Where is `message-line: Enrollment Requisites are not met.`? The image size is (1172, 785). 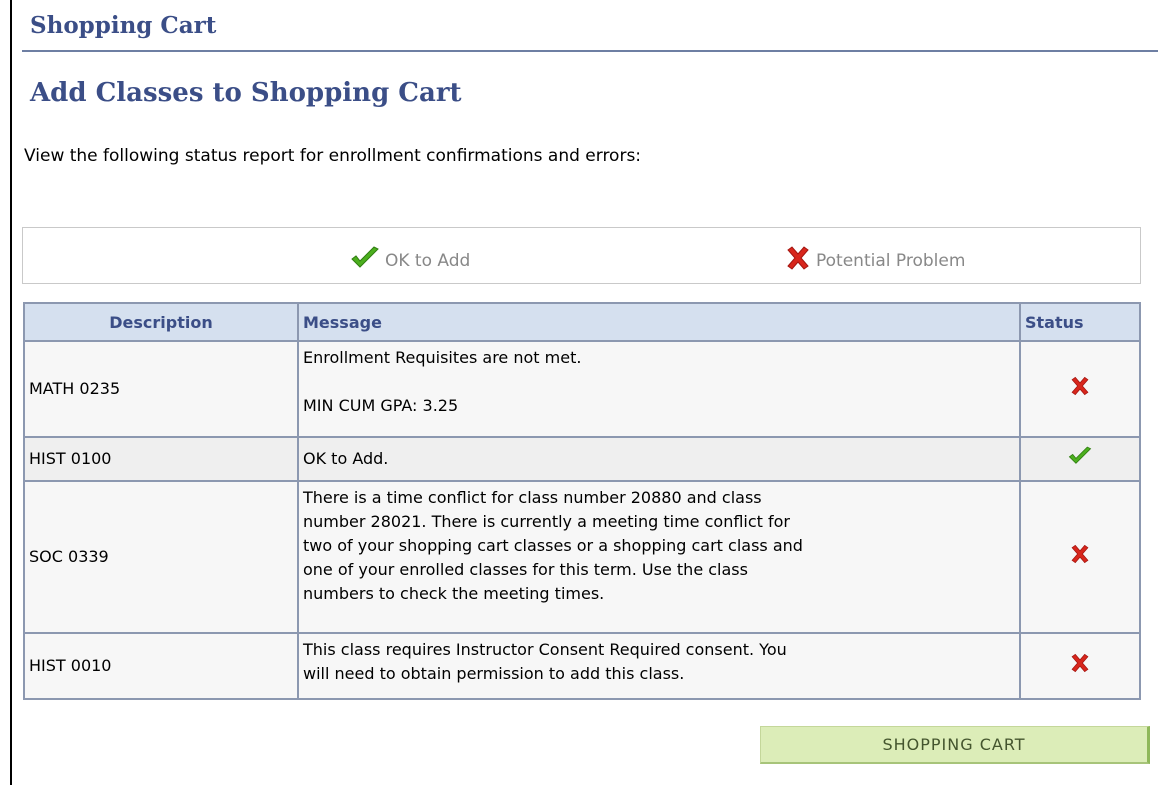
message-line: Enrollment Requisites are not met. is located at coordinates (442, 357).